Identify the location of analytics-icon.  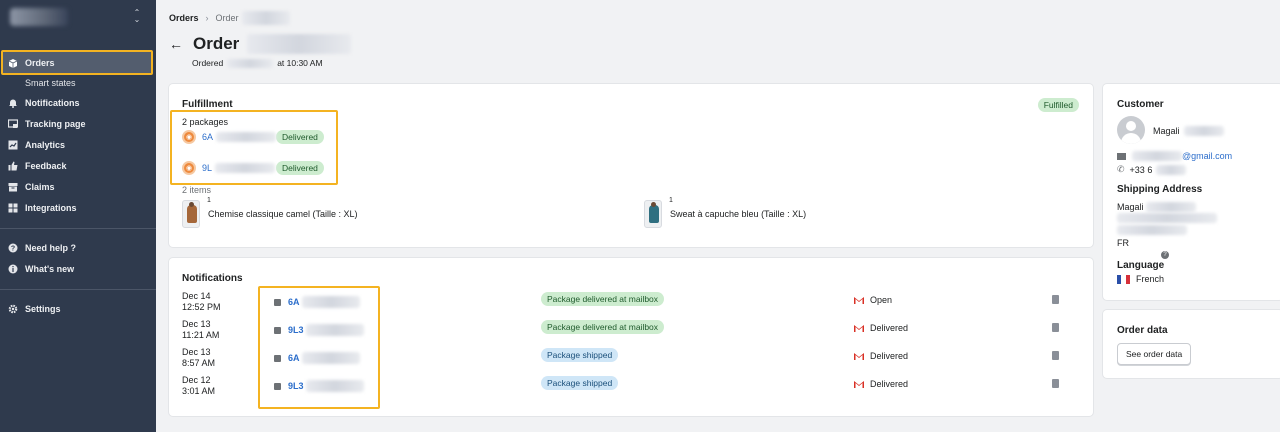
(13, 145).